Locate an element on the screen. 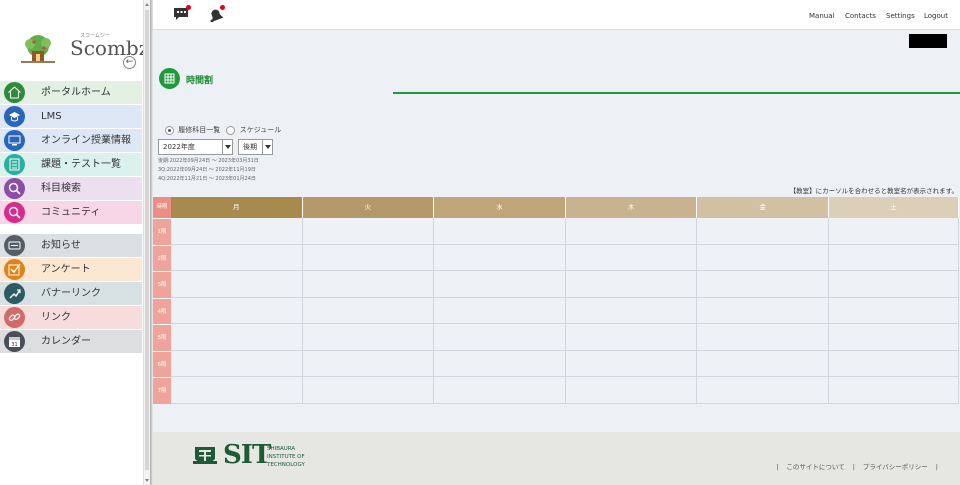 The image size is (960, 485). sit-logo-subtitle: SHIBAURA INSTITUTE OF TECHNOLOGY is located at coordinates (286, 457).